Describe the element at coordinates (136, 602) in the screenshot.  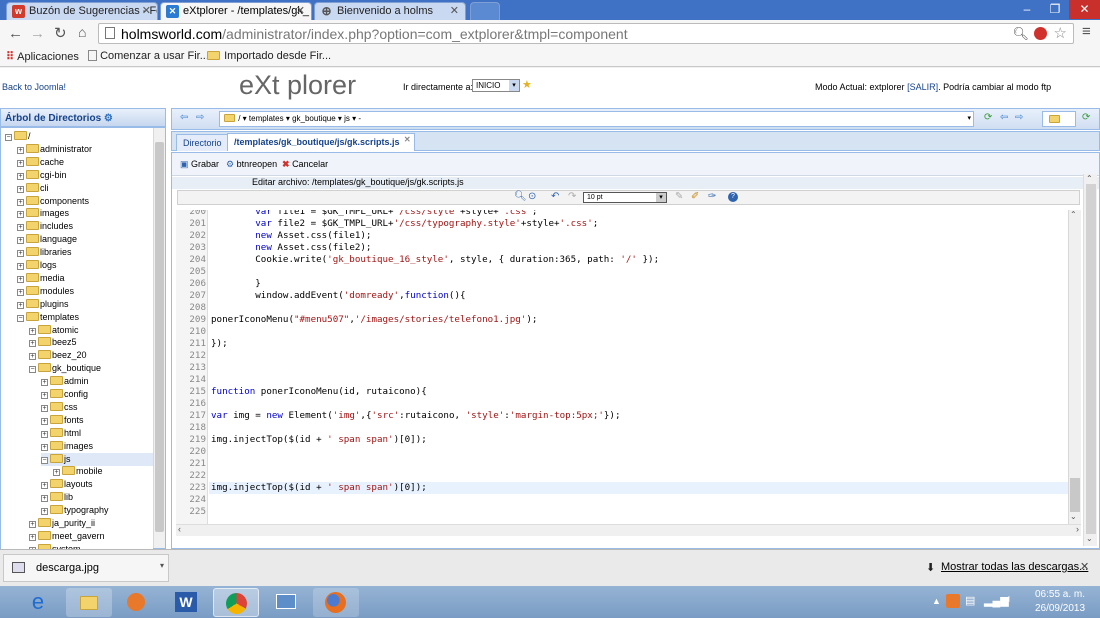
I see `app-icon` at that location.